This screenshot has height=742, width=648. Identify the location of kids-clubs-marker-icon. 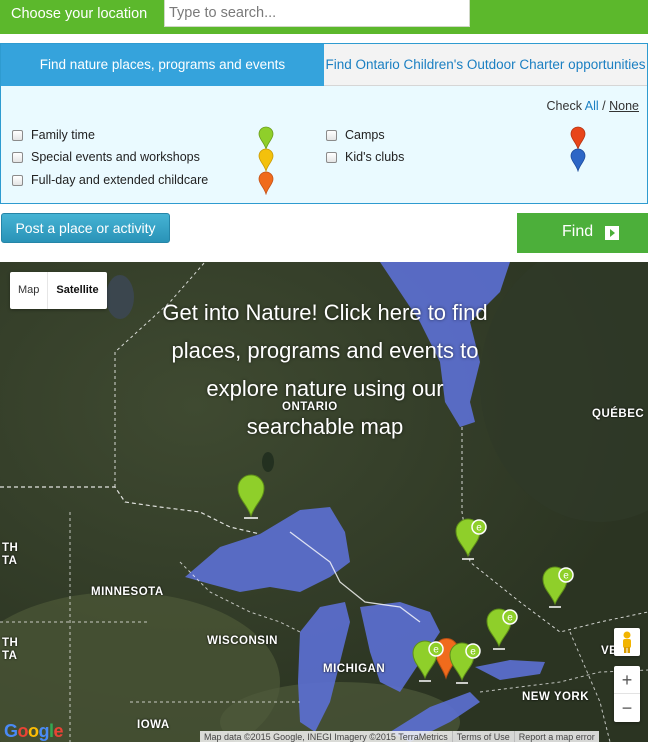
(578, 160).